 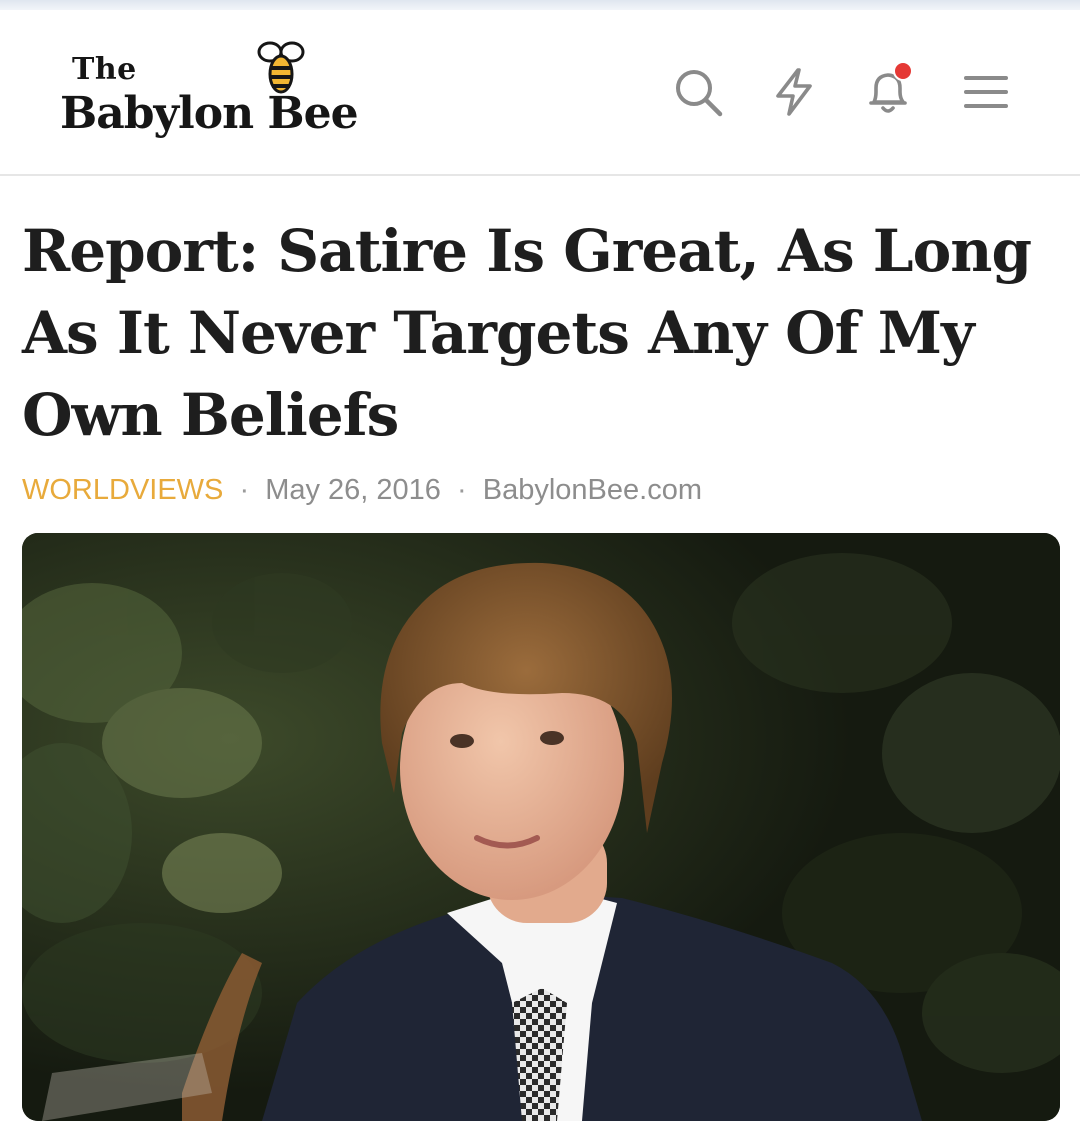 I want to click on menu-button, so click(x=986, y=92).